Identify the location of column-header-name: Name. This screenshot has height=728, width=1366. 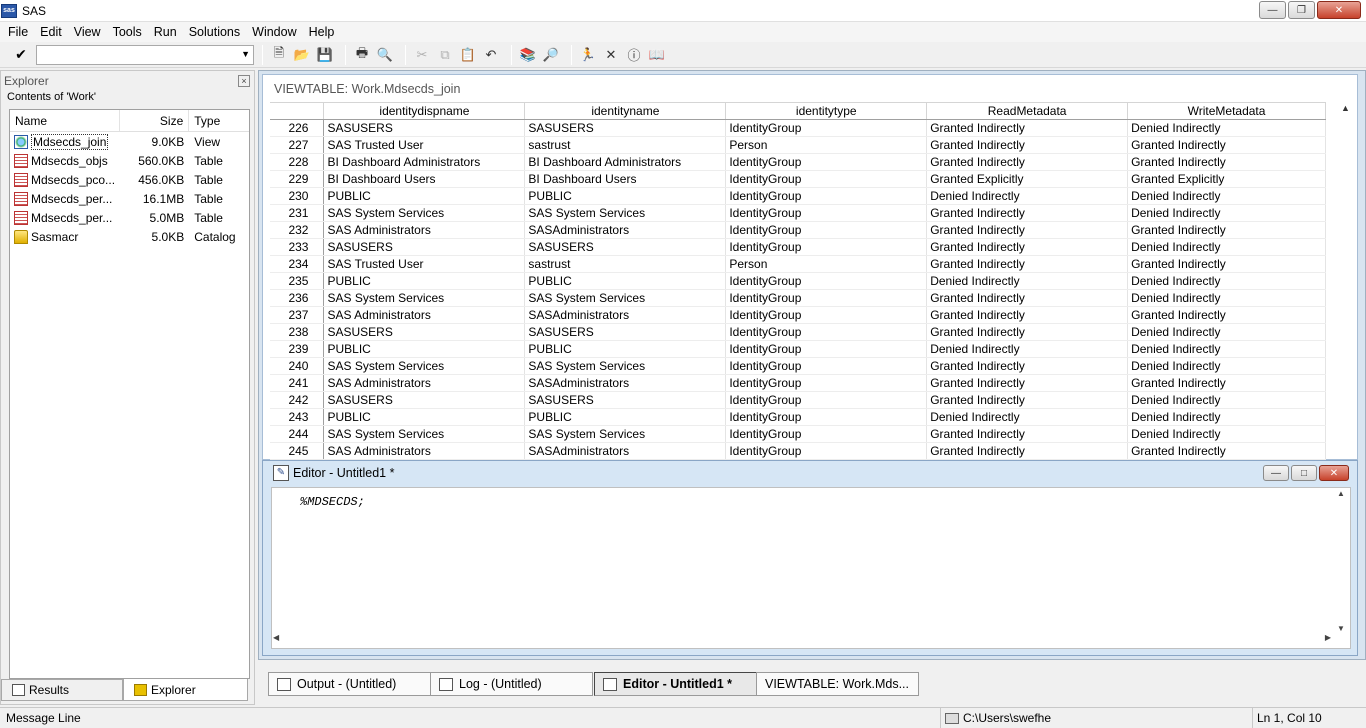
(65, 120).